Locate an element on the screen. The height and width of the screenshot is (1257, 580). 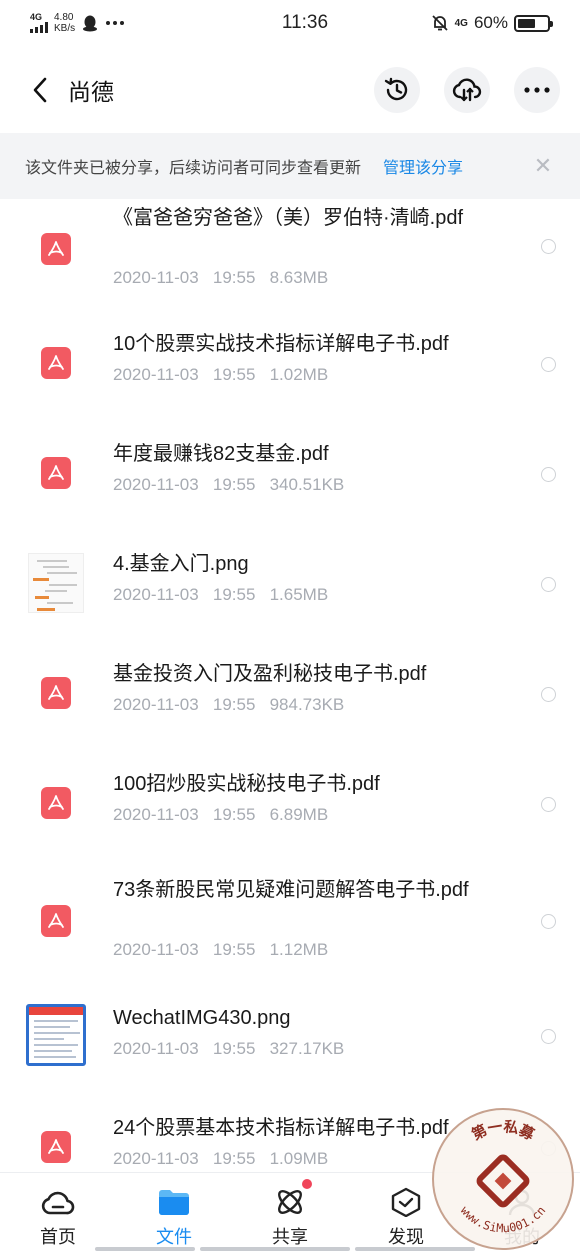
network-type: 4G is located at coordinates (36, 17).